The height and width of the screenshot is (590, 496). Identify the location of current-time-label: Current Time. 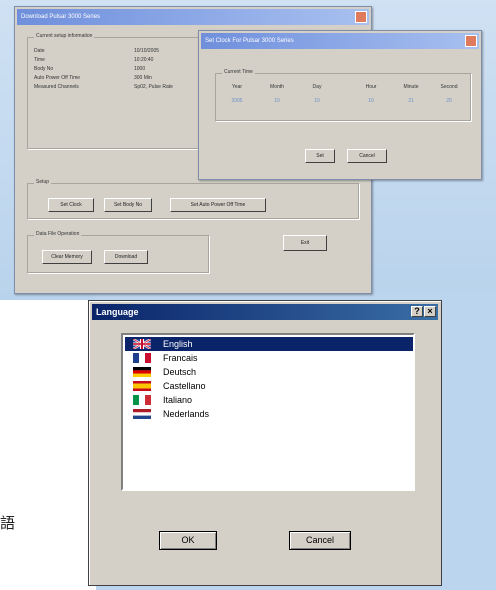
(238, 72).